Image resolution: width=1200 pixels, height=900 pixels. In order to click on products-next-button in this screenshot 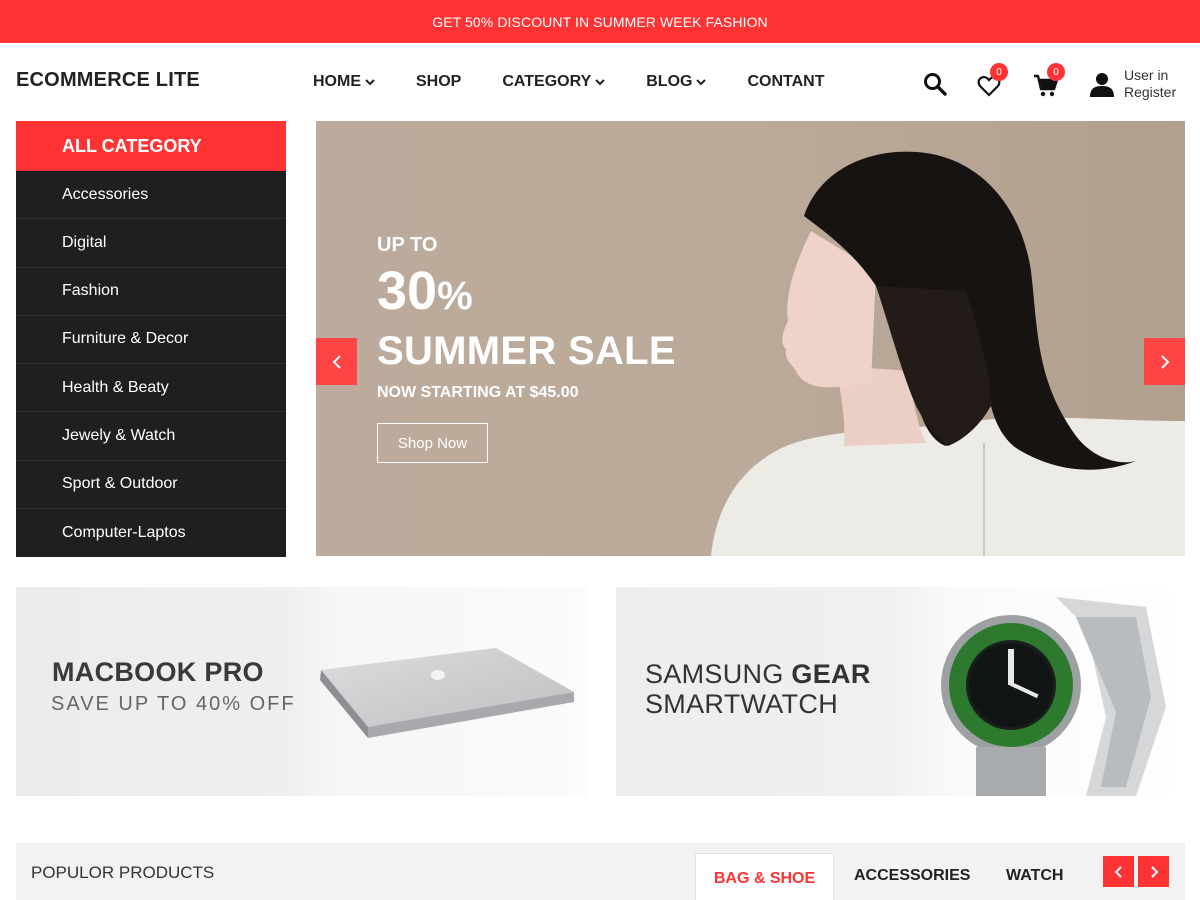, I will do `click(1153, 871)`.